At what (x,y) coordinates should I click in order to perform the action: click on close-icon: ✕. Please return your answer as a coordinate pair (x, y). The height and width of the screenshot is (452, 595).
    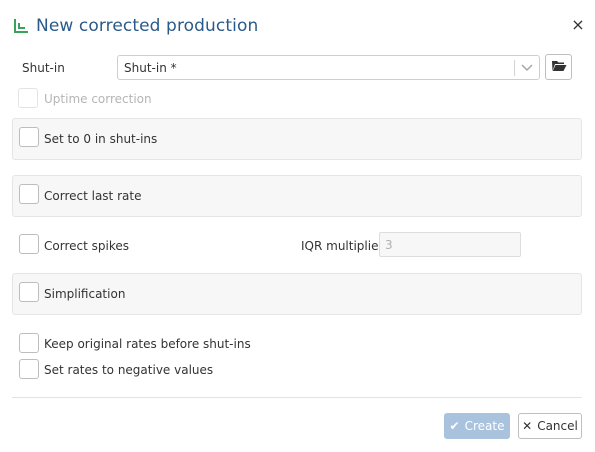
    Looking at the image, I should click on (527, 426).